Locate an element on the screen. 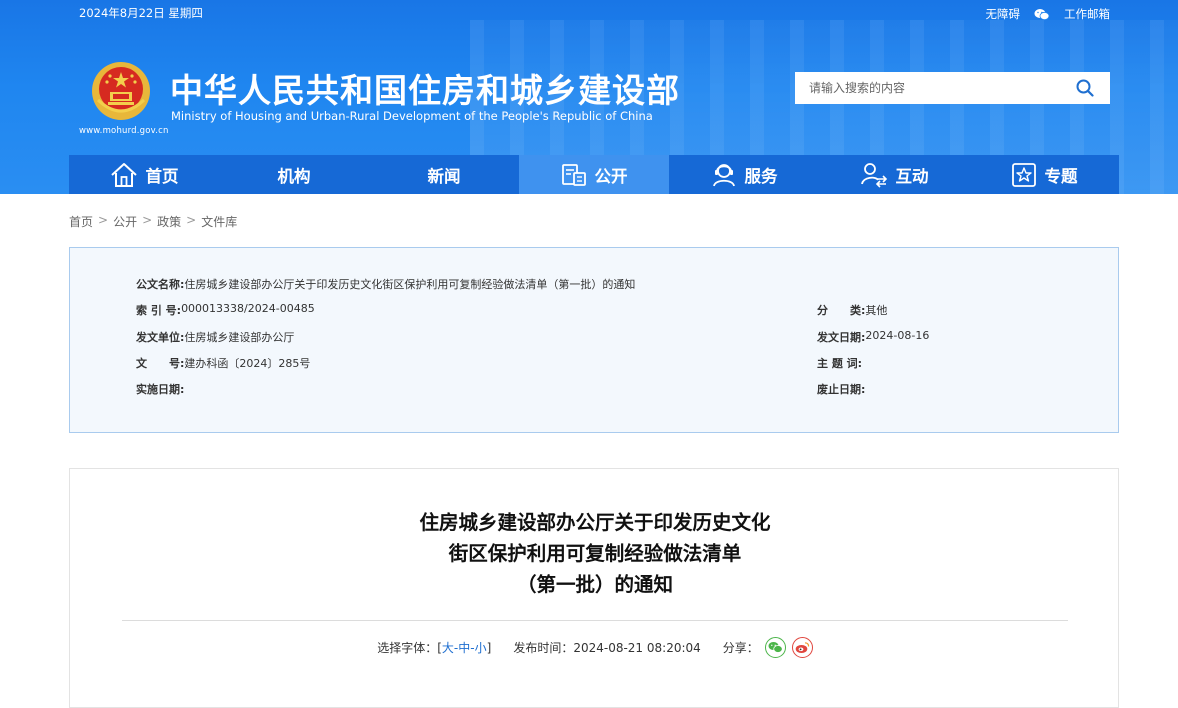  breadcrumb-policy: 政策 is located at coordinates (169, 221).